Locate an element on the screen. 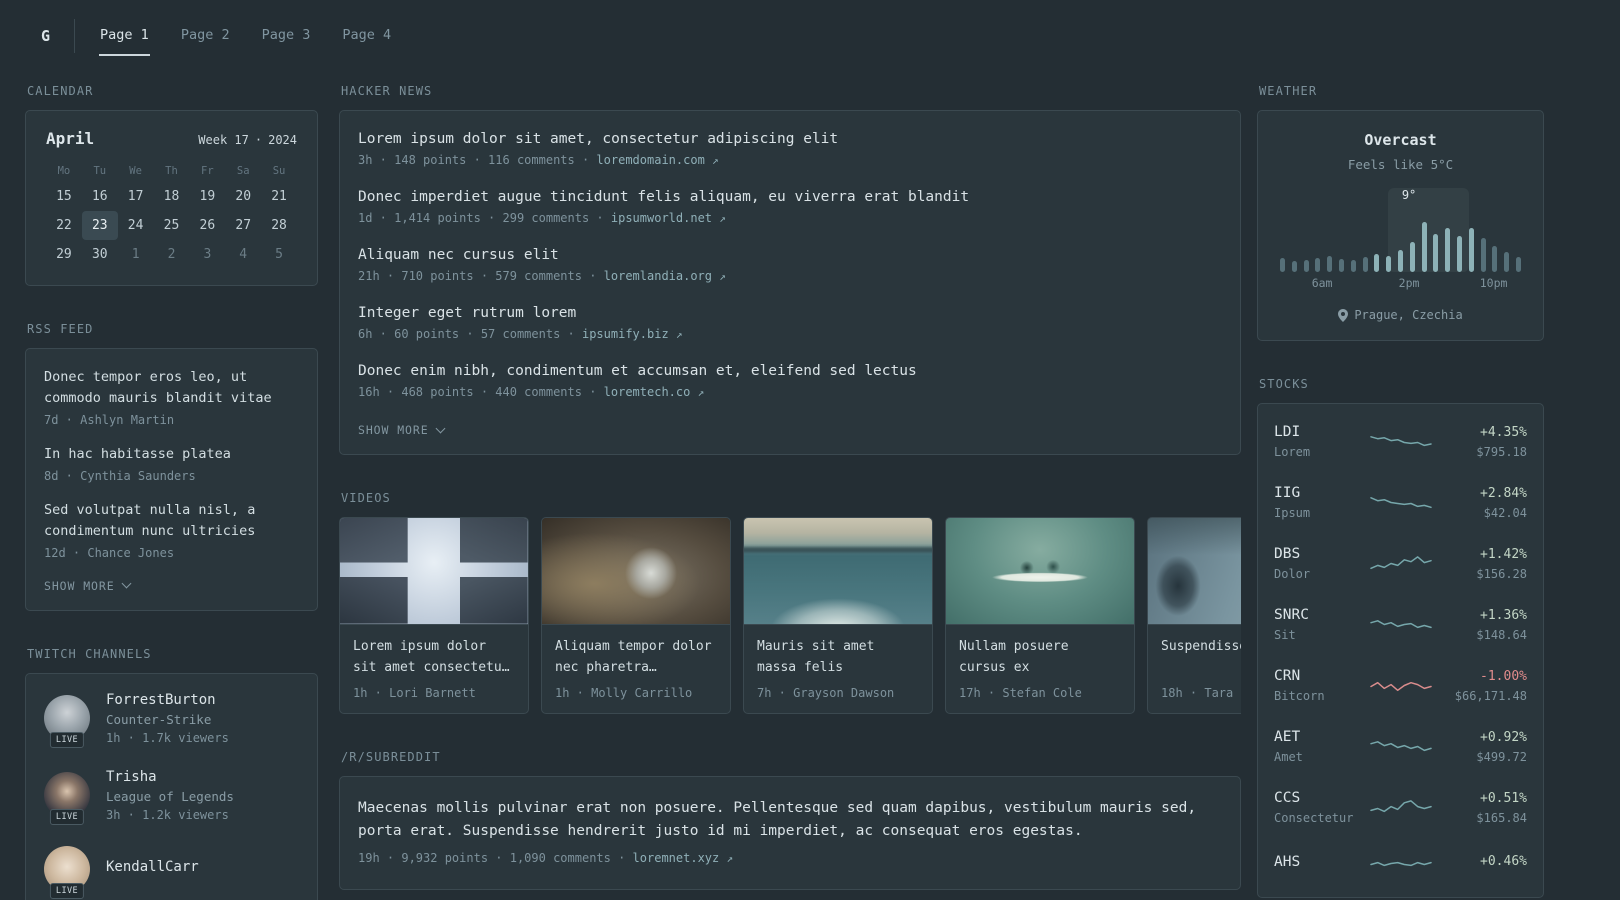  stock-symbol: AET is located at coordinates (1321, 737).